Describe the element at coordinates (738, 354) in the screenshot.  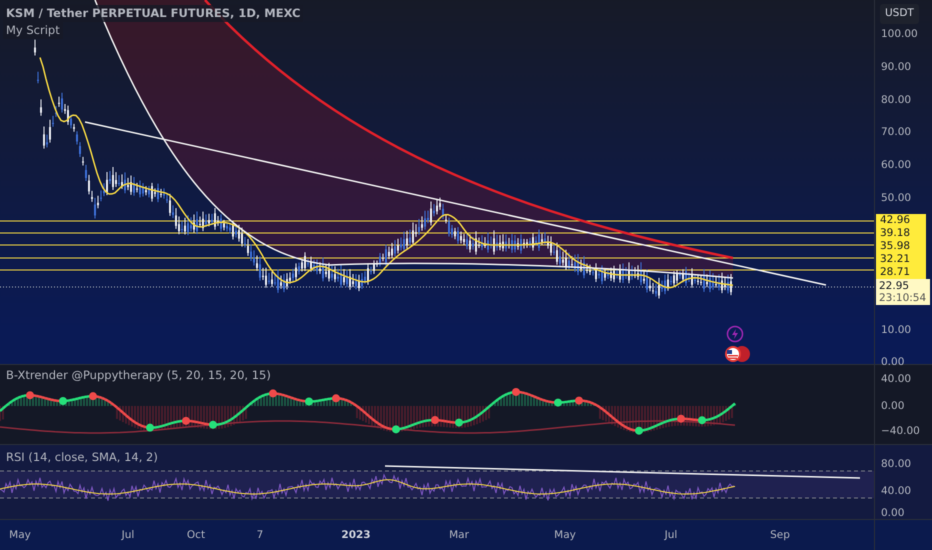
I see `flag-icon` at that location.